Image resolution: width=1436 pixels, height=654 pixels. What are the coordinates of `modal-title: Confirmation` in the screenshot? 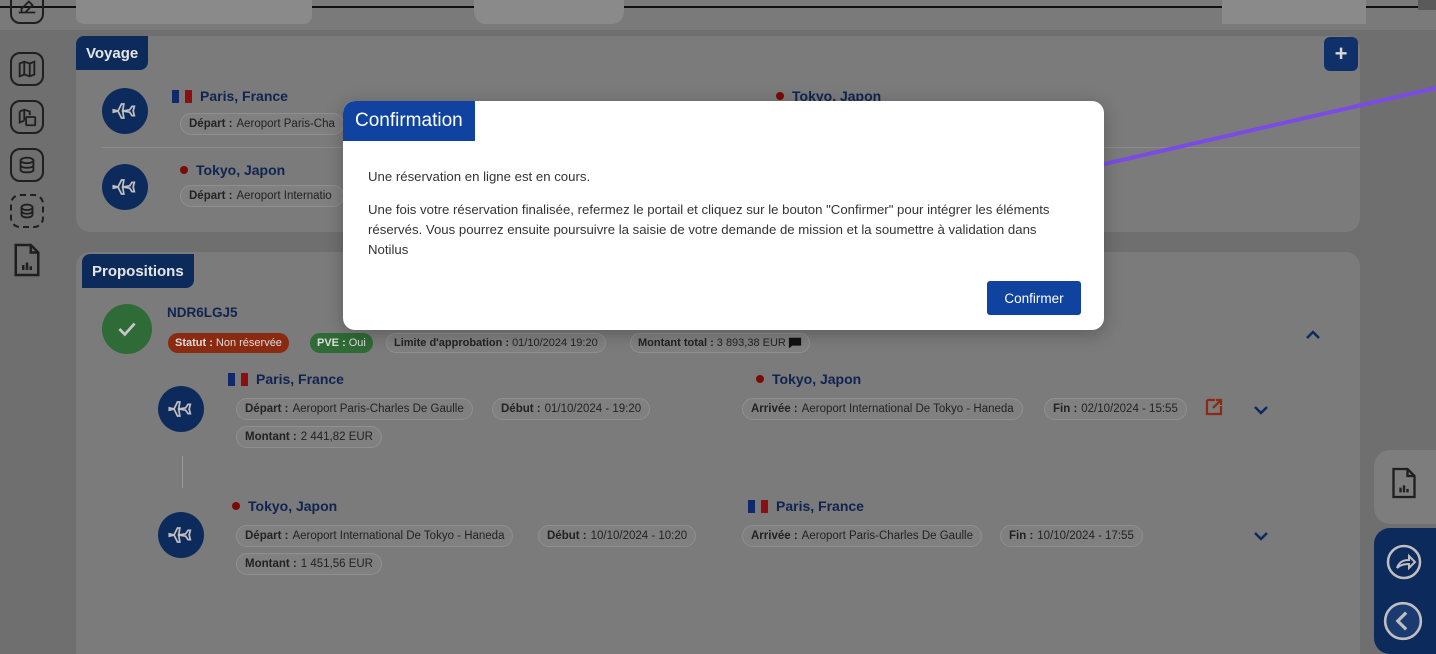 It's located at (409, 121).